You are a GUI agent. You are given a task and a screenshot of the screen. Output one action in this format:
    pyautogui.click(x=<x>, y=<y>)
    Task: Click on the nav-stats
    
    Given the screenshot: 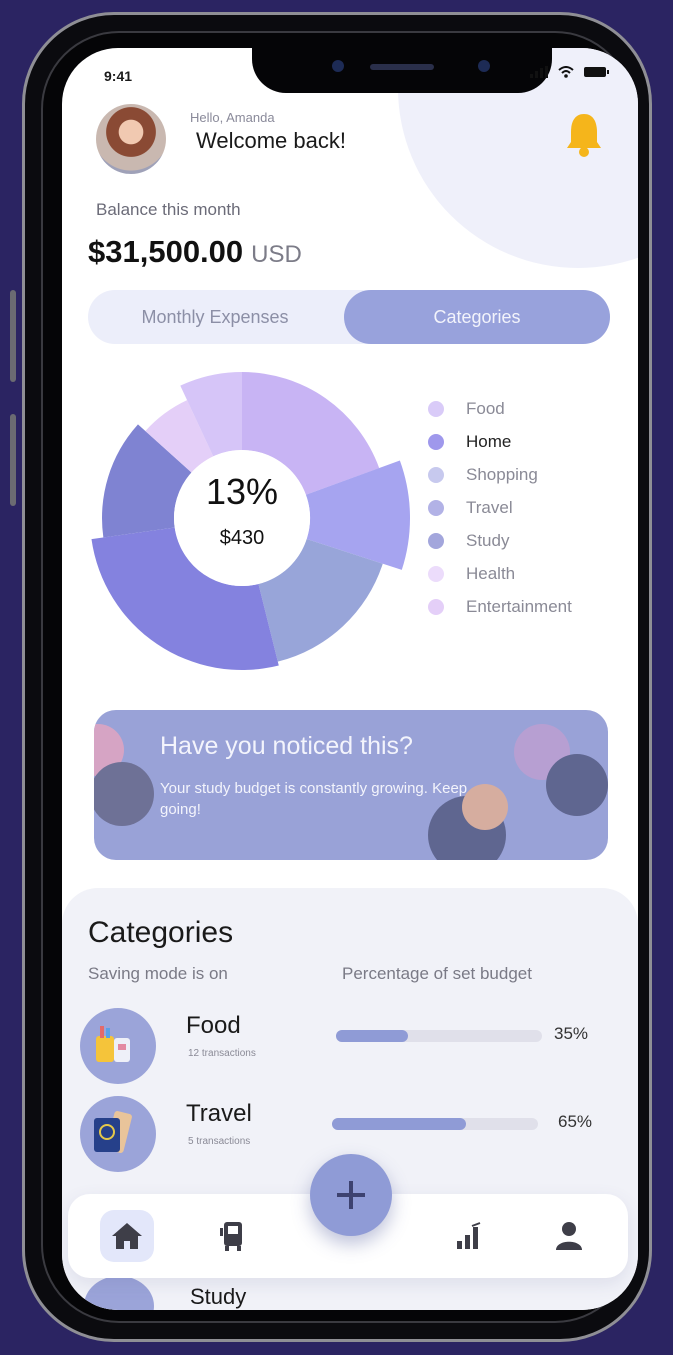 What is the action you would take?
    pyautogui.click(x=469, y=1236)
    